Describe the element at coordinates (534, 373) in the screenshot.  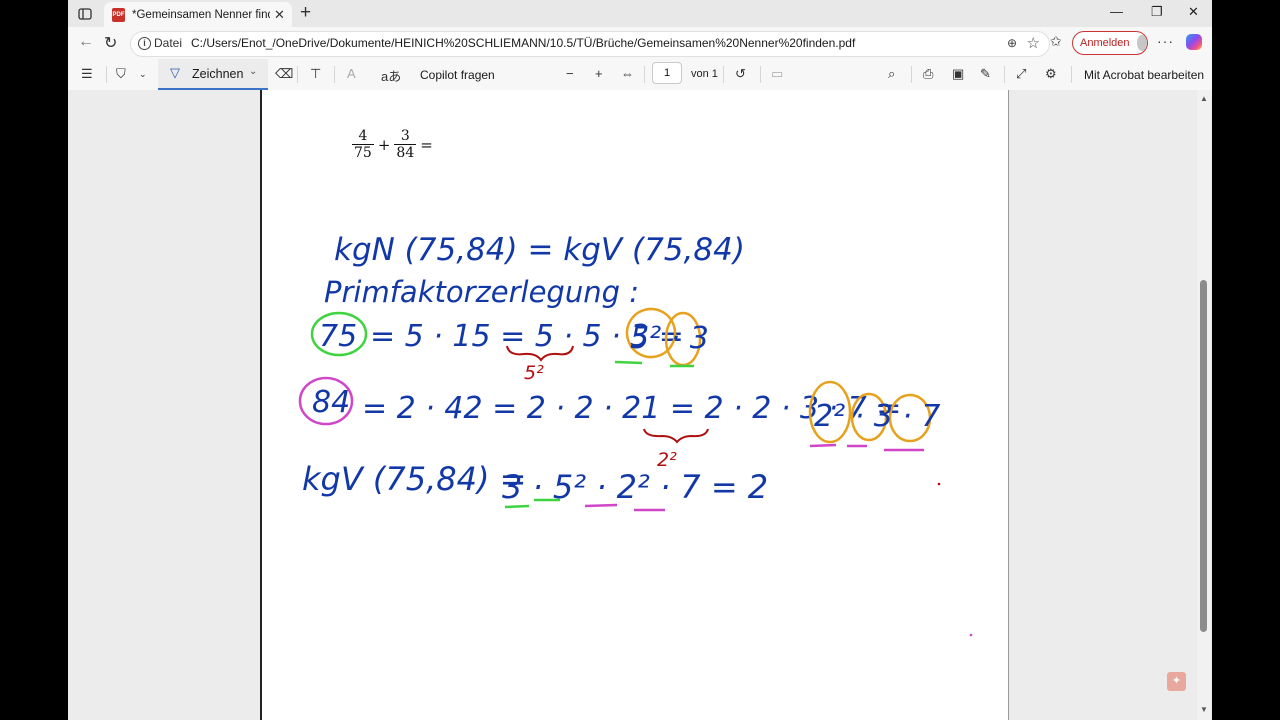
I see `brace-label-5-squared: 5²` at that location.